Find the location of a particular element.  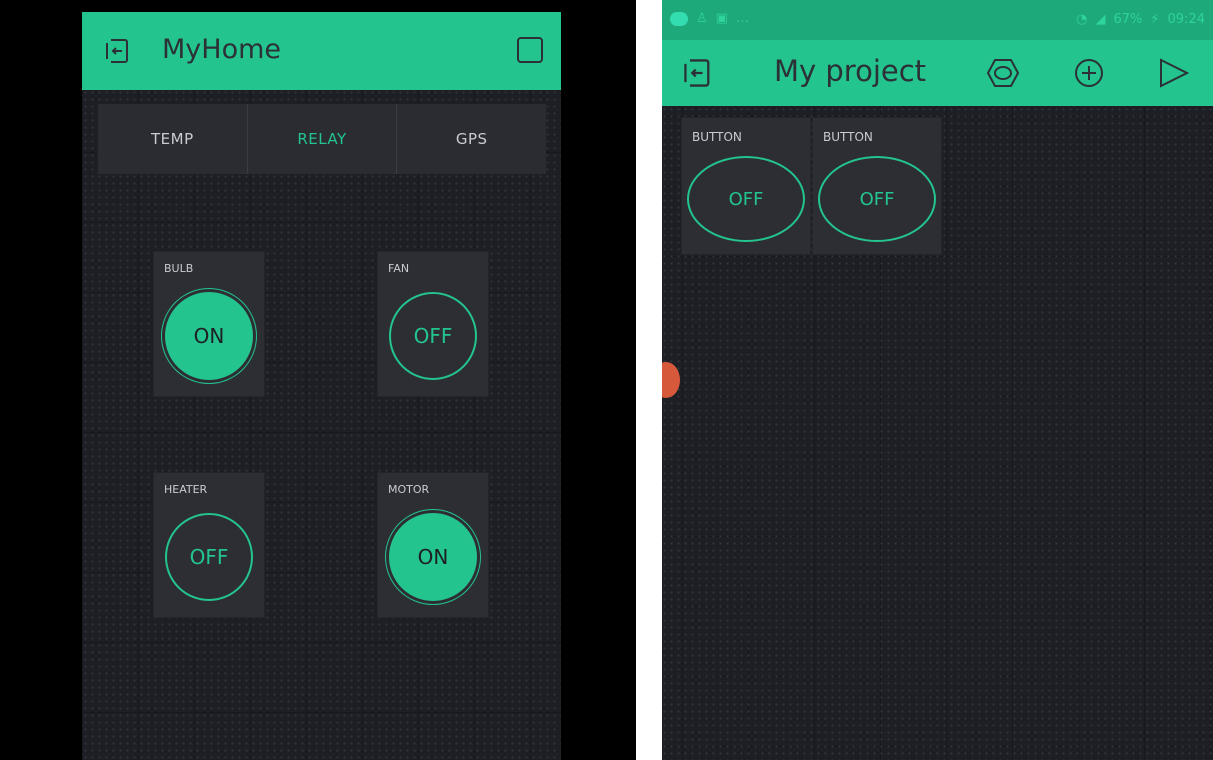

play-icon is located at coordinates (1173, 73).